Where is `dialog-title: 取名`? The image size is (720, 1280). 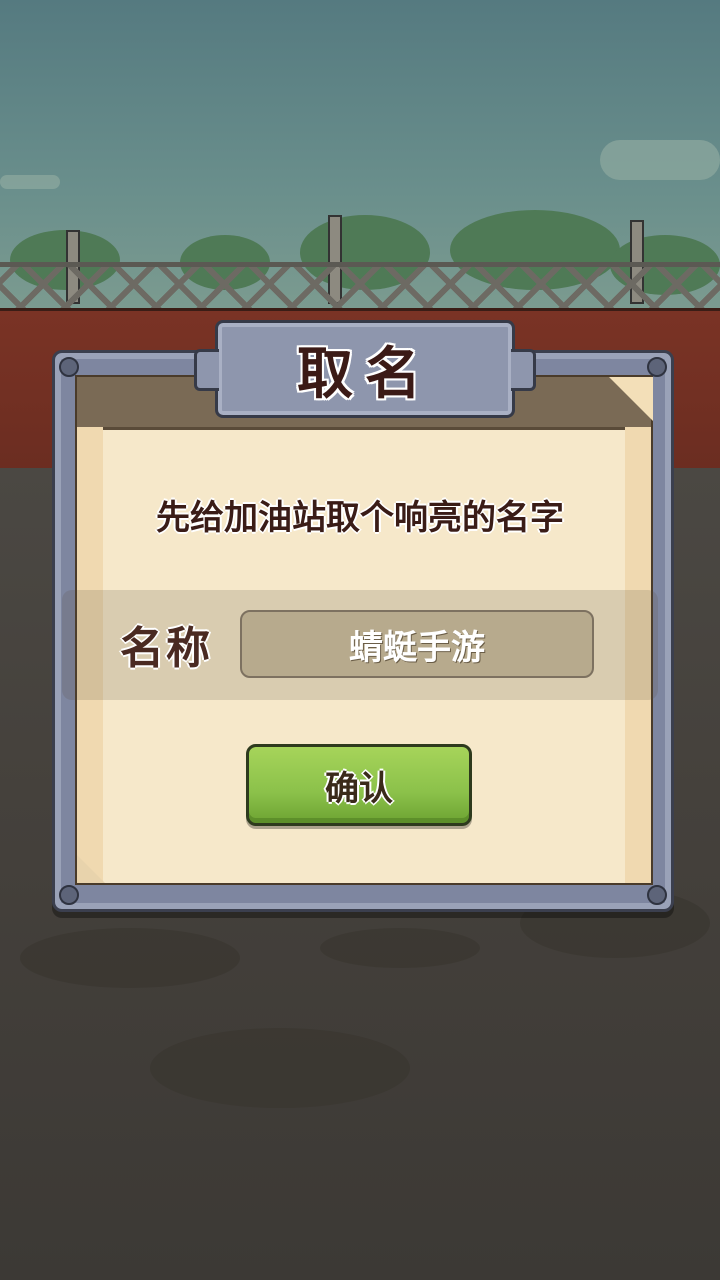
dialog-title: 取名 is located at coordinates (365, 374).